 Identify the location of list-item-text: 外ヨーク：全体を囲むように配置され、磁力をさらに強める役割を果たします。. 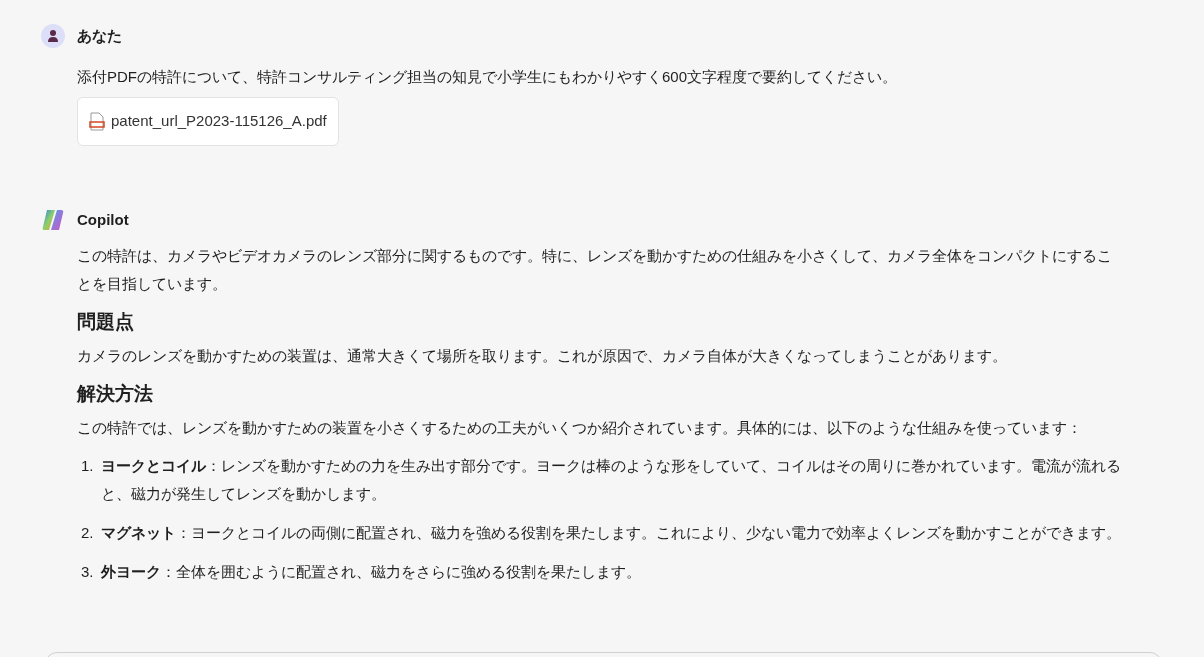
(371, 572).